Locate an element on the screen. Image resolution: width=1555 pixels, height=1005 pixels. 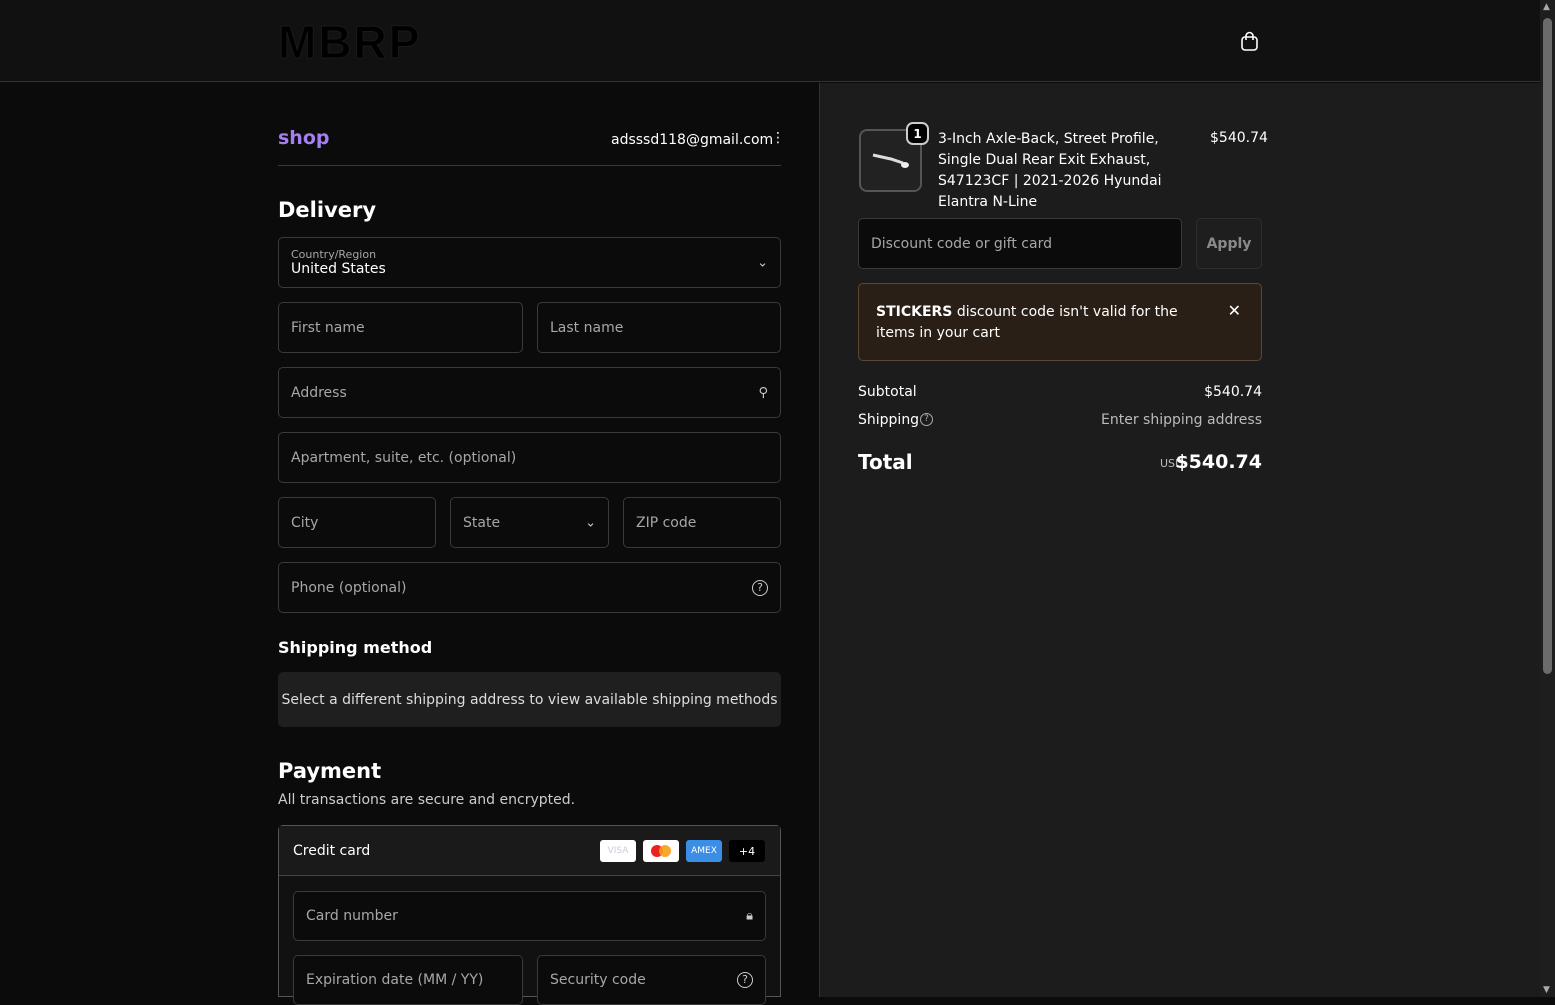
payment-heading: Payment is located at coordinates (330, 771).